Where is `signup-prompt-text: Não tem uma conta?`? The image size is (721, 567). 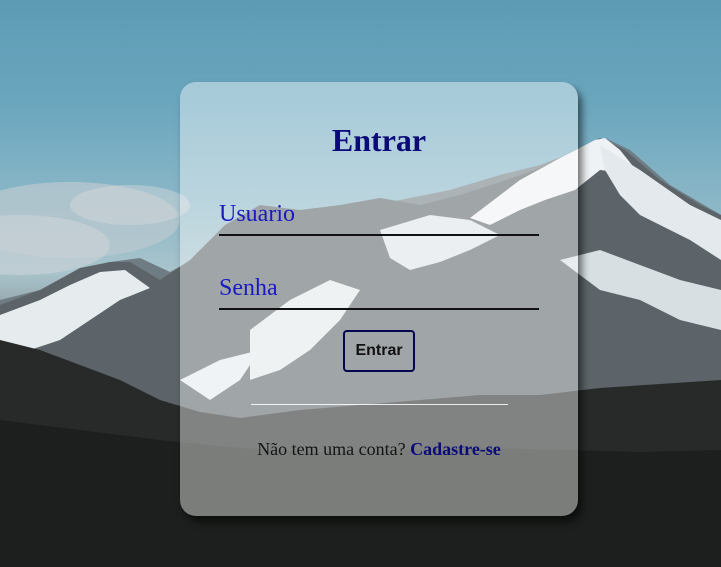
signup-prompt-text: Não tem uma conta? is located at coordinates (331, 449).